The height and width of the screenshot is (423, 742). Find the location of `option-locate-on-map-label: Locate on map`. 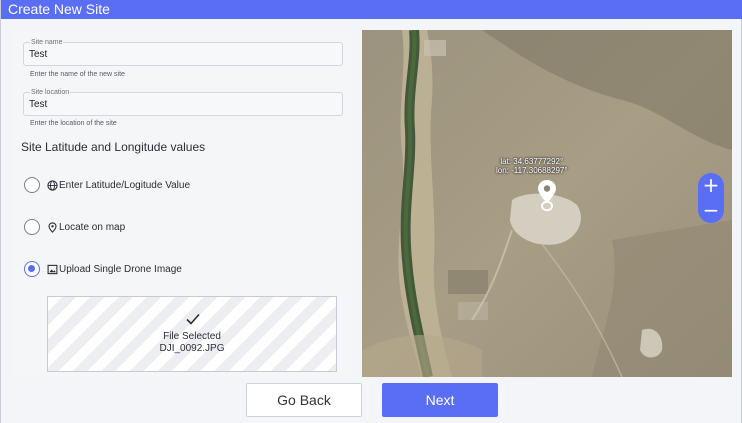

option-locate-on-map-label: Locate on map is located at coordinates (92, 227).